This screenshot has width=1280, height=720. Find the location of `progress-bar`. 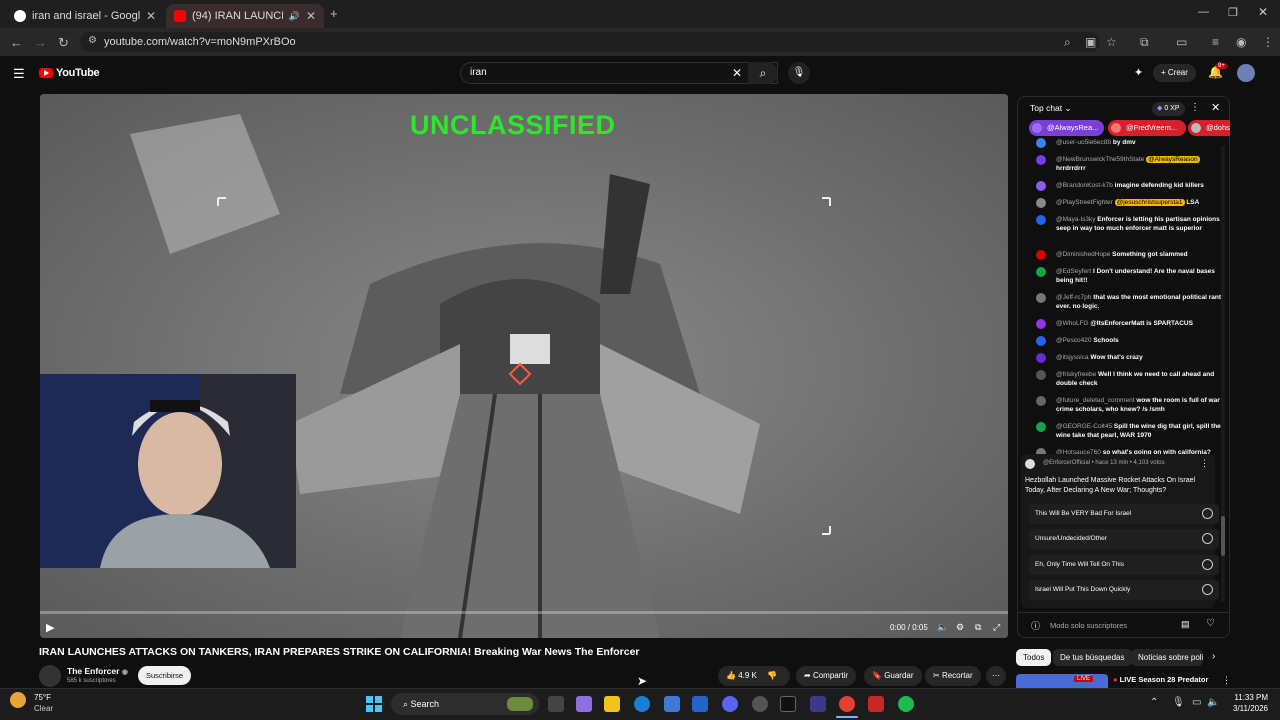

progress-bar is located at coordinates (524, 612).